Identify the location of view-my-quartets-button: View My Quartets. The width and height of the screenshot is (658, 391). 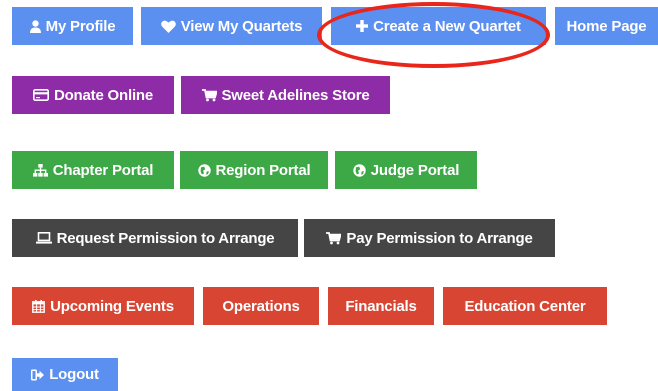
(231, 26).